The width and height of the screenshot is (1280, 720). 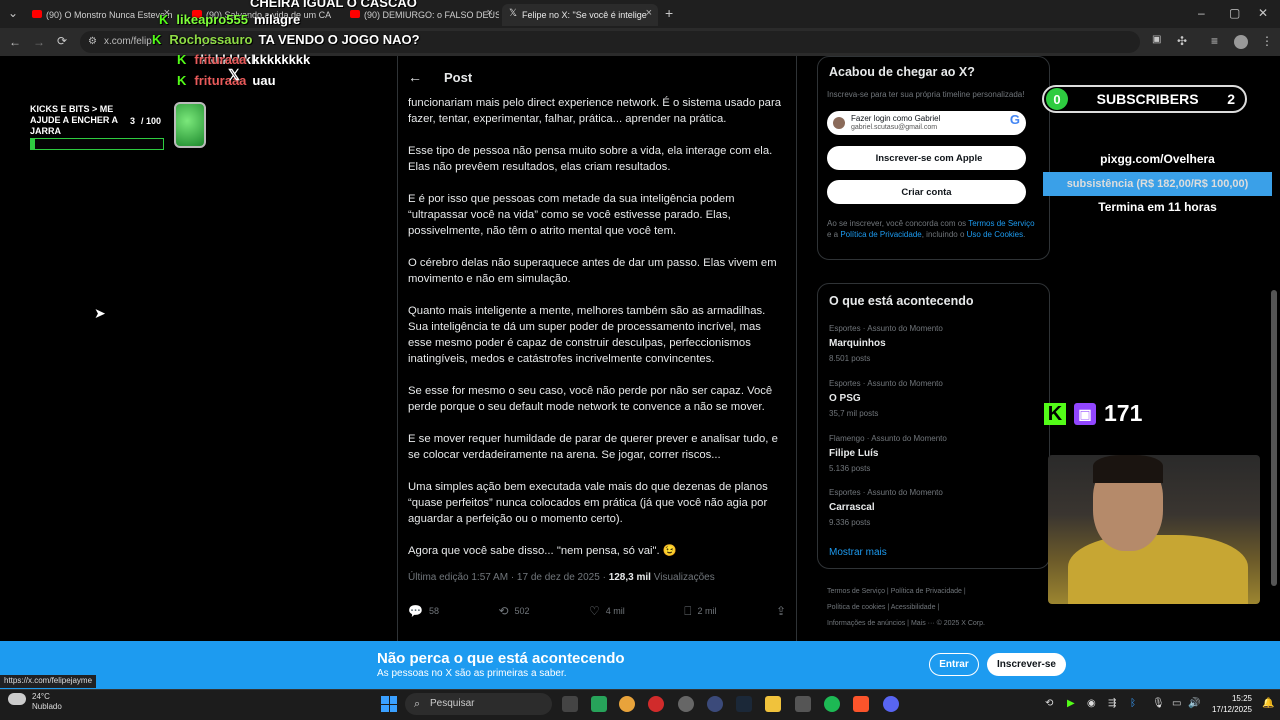 What do you see at coordinates (926, 192) in the screenshot?
I see `create-account-button: Criar conta` at bounding box center [926, 192].